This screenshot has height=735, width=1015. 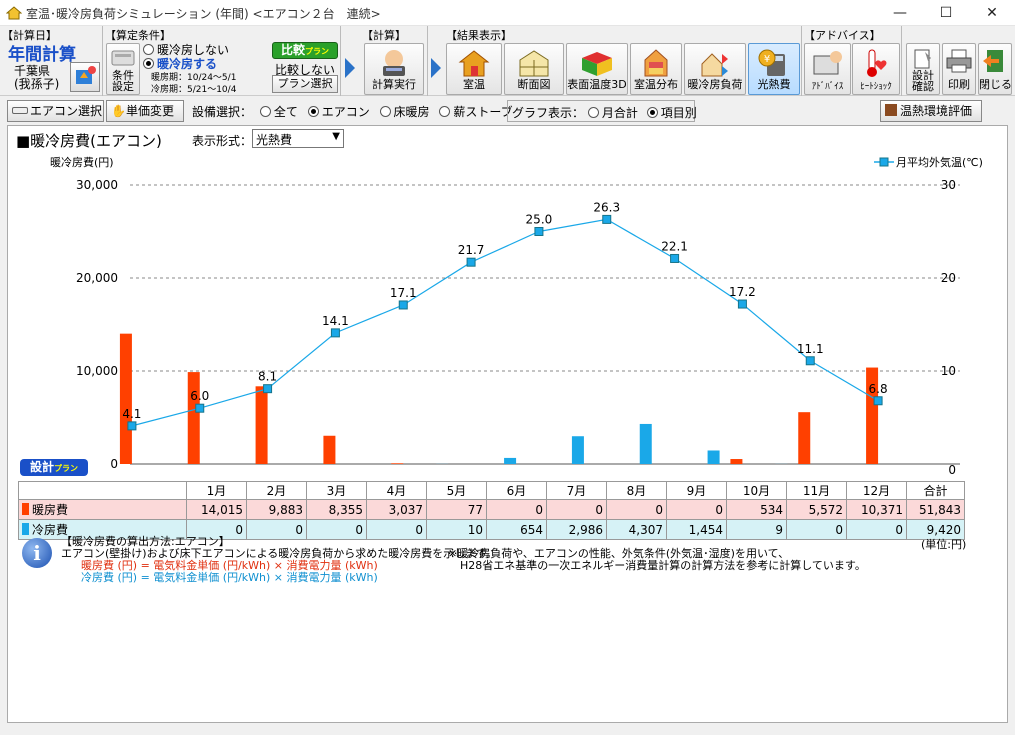 I want to click on column-header: 5月, so click(x=456, y=490).